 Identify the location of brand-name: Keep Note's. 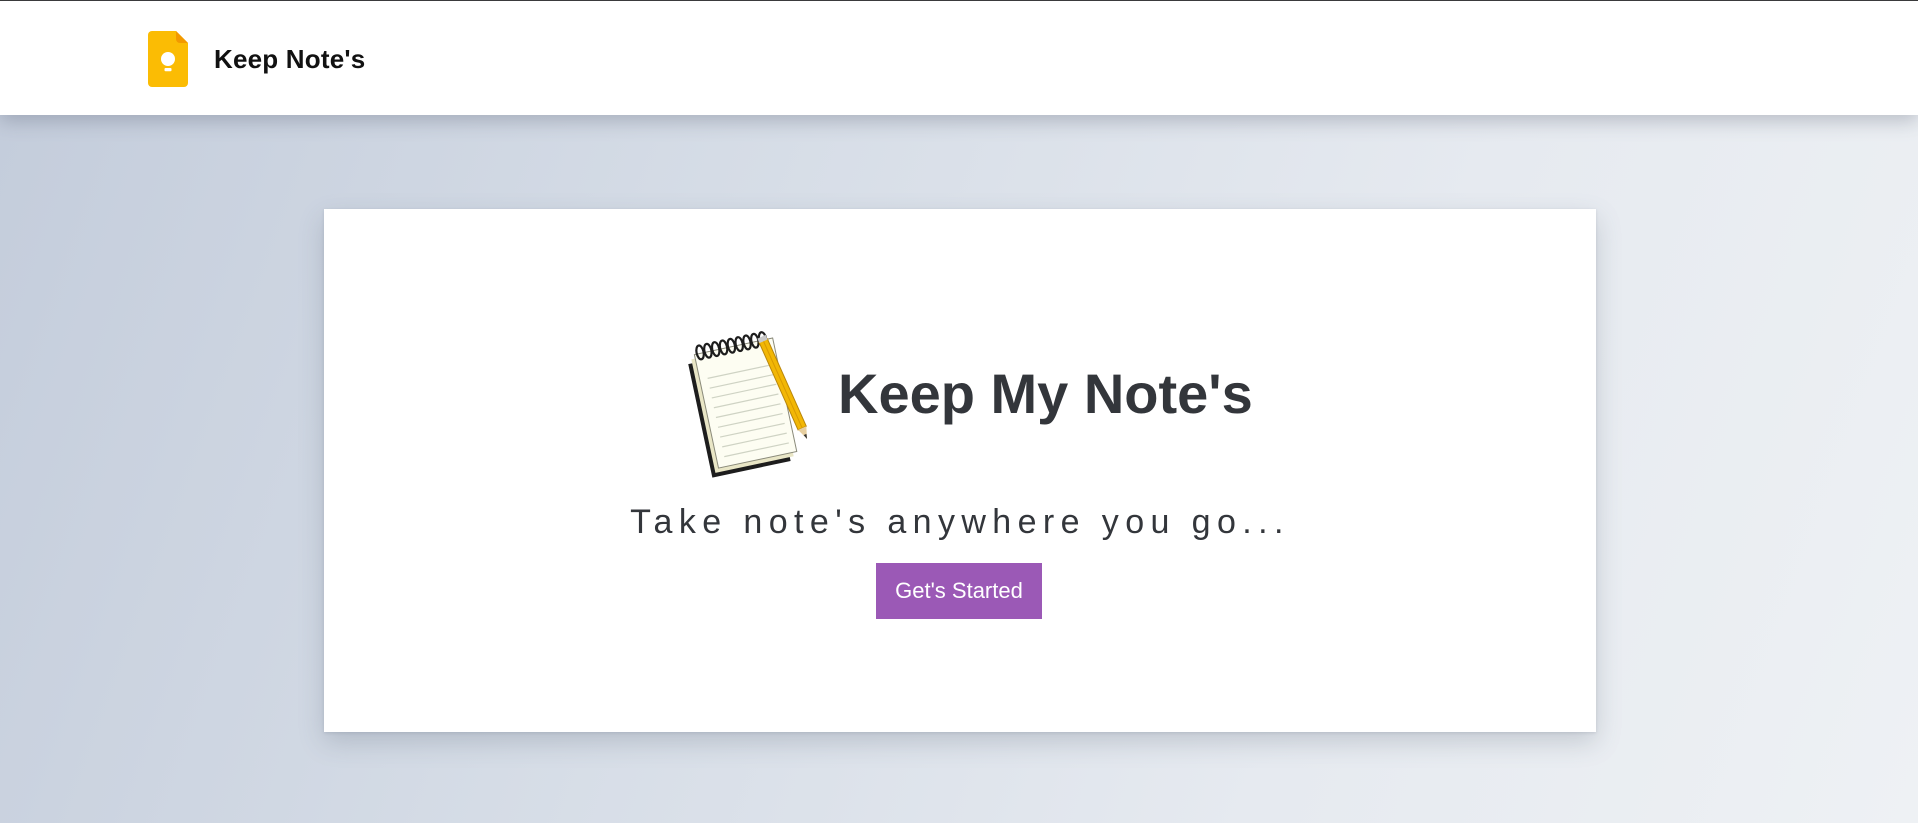
(290, 58).